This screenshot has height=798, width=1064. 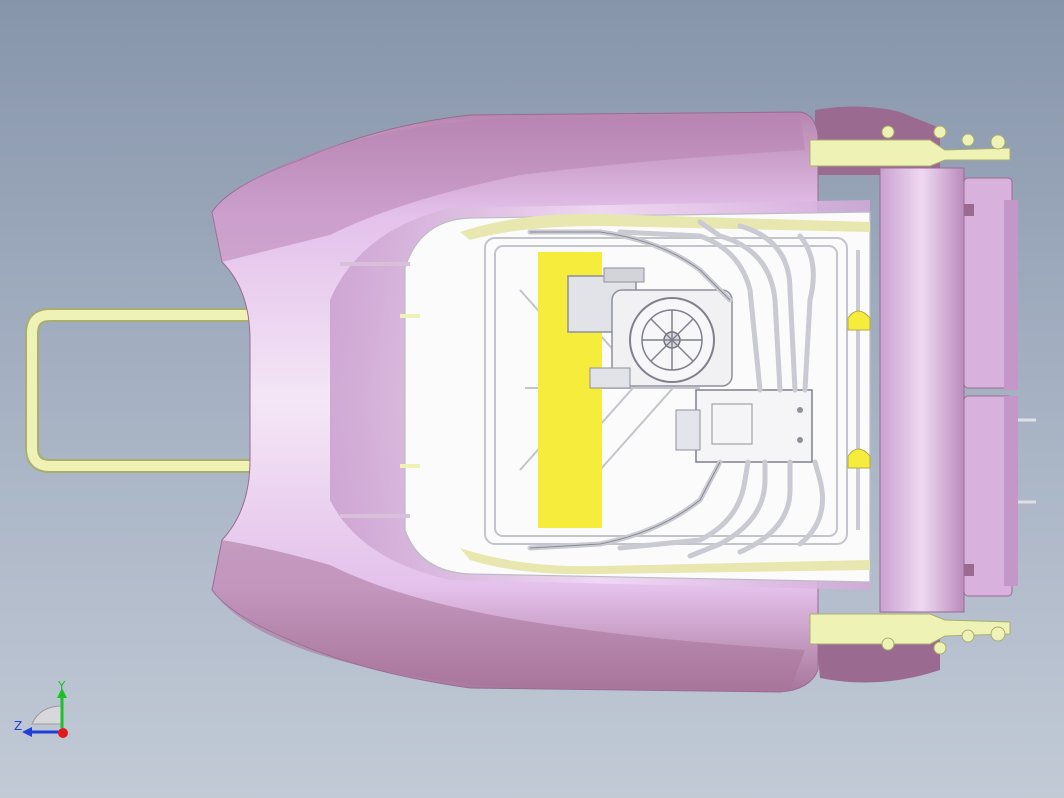 I want to click on z-axis-label: Z, so click(x=18, y=726).